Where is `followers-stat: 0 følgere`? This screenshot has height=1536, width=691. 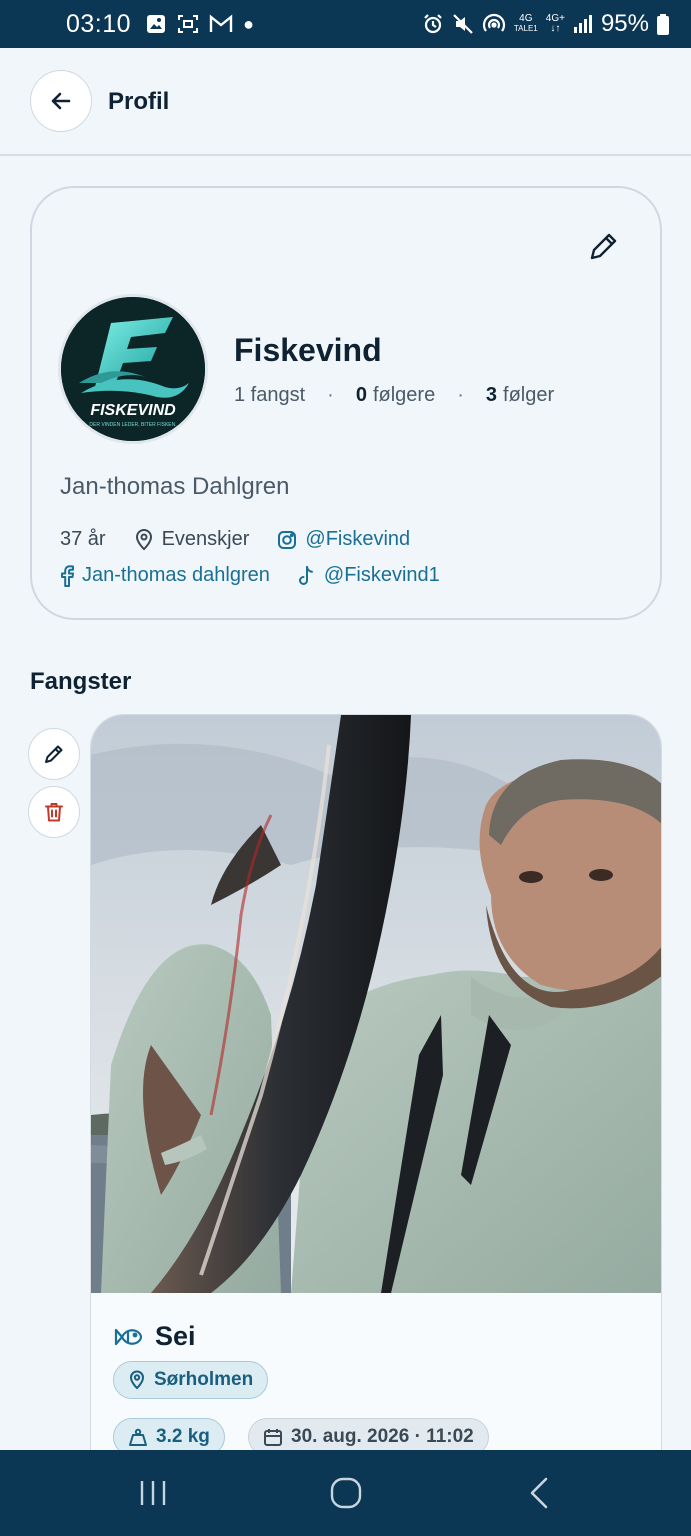 followers-stat: 0 følgere is located at coordinates (395, 395).